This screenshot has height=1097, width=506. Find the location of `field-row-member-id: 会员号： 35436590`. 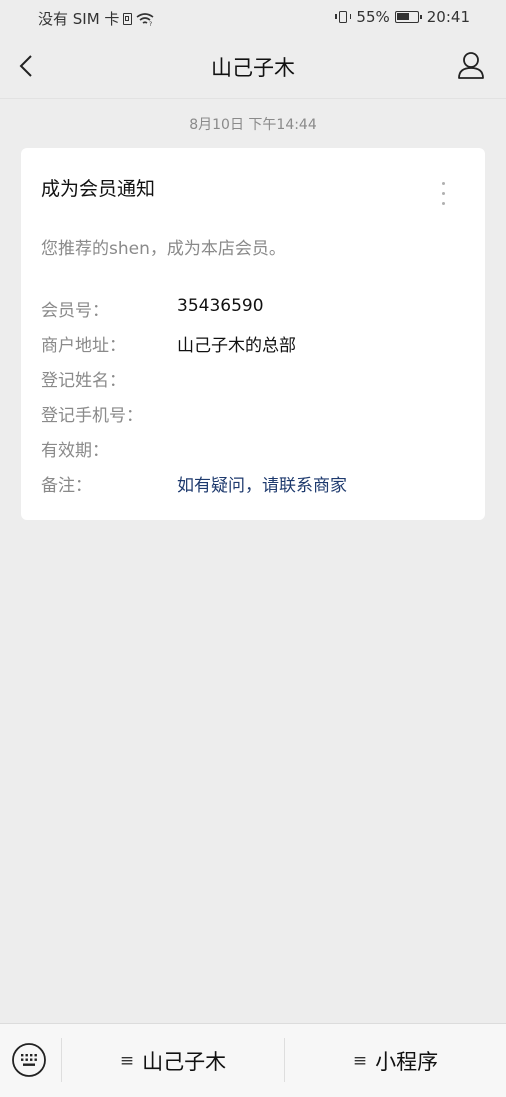

field-row-member-id: 会员号： 35436590 is located at coordinates (256, 308).